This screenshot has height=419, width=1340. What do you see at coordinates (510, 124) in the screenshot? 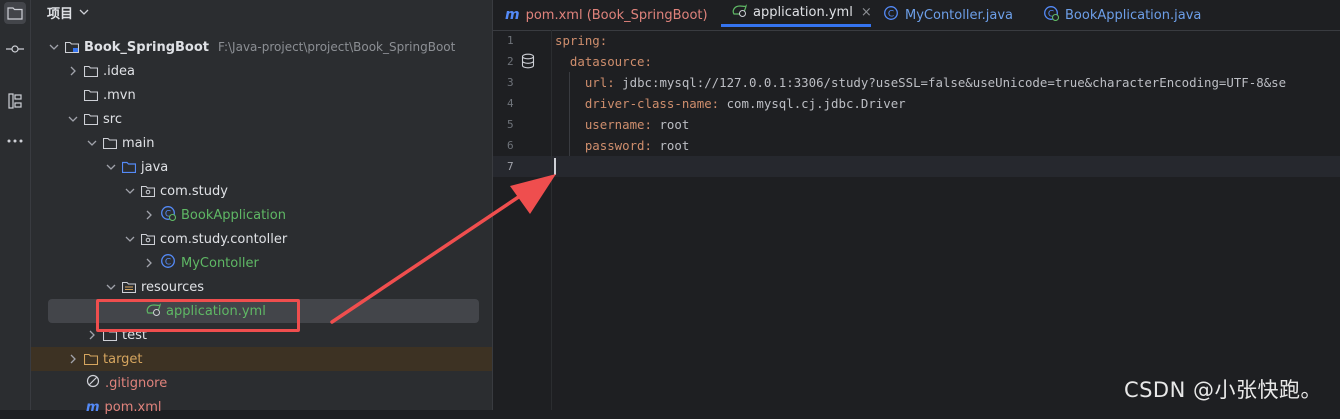
I see `line-number: 5` at bounding box center [510, 124].